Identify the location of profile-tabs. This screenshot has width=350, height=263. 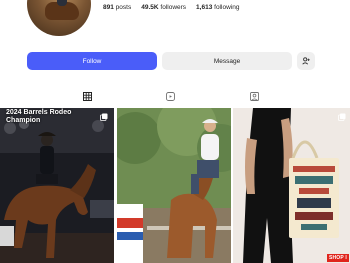
(175, 96).